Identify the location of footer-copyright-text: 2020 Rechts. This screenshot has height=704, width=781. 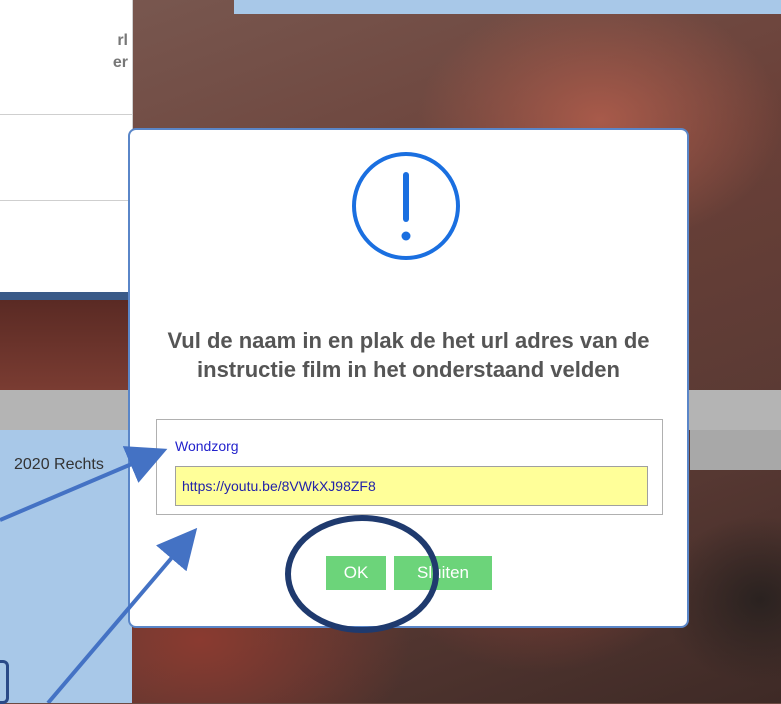
(59, 464).